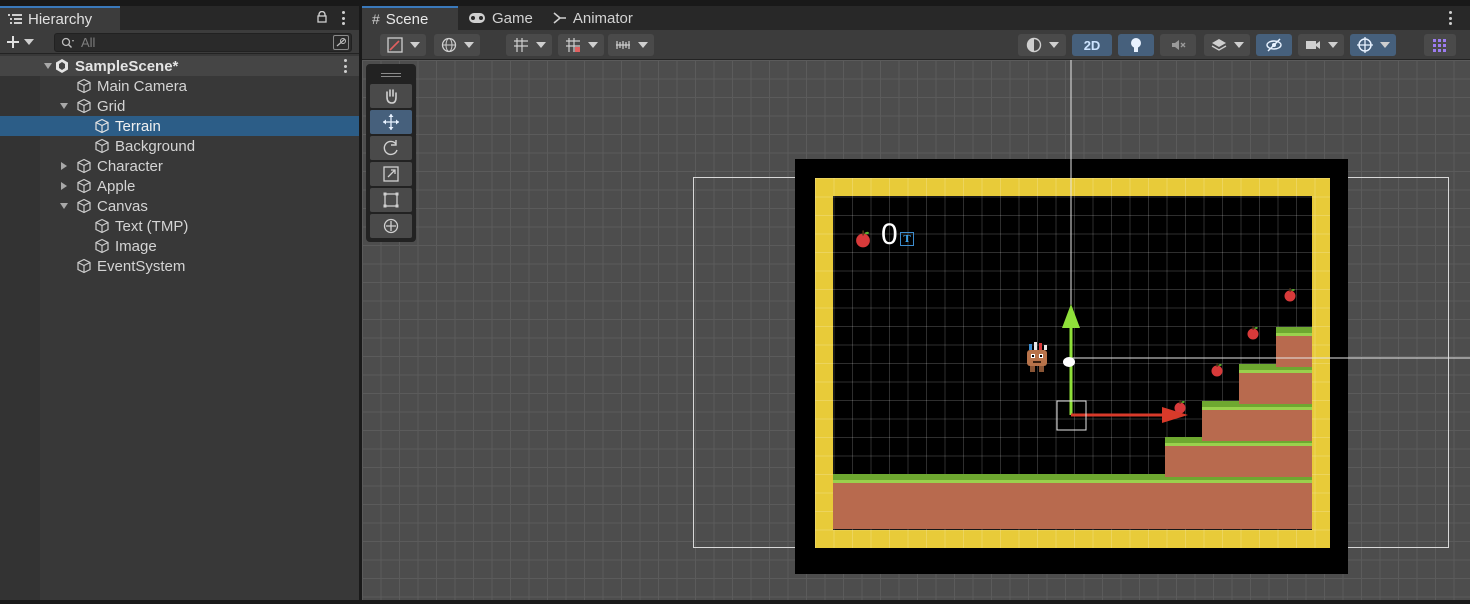 This screenshot has width=1470, height=604. I want to click on ruler-dropdown, so click(631, 45).